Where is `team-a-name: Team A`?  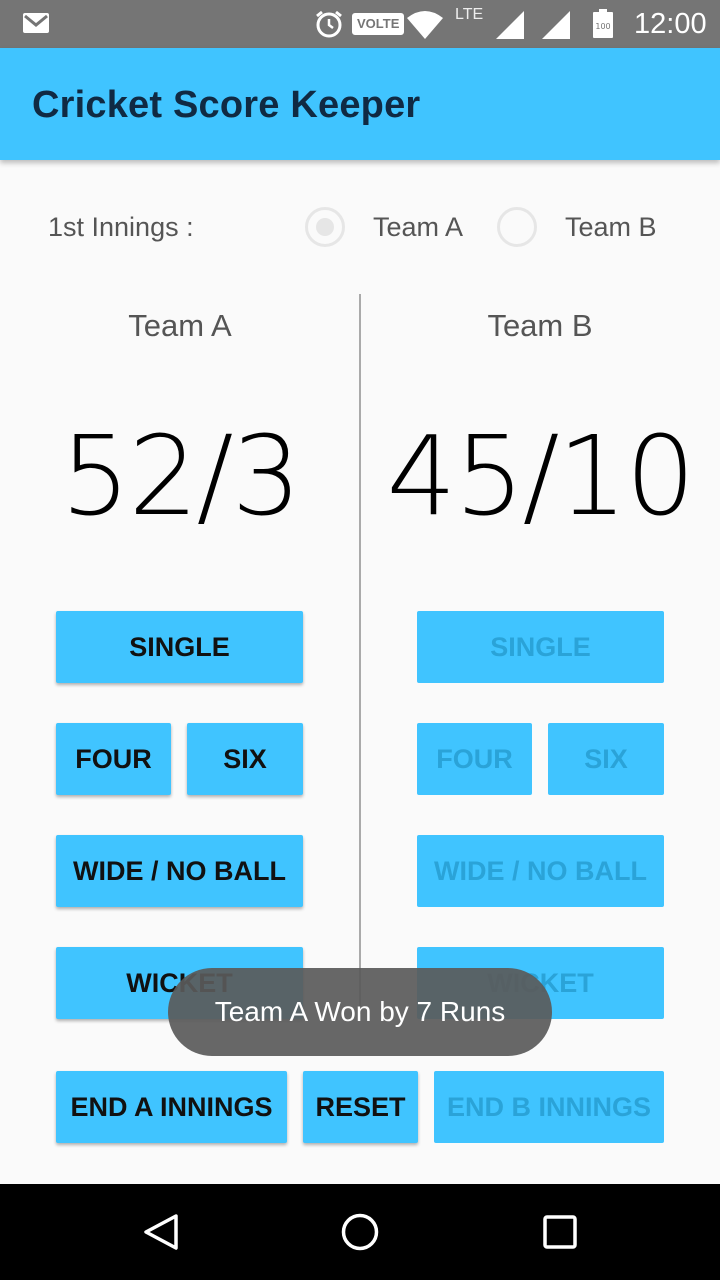
team-a-name: Team A is located at coordinates (180, 325).